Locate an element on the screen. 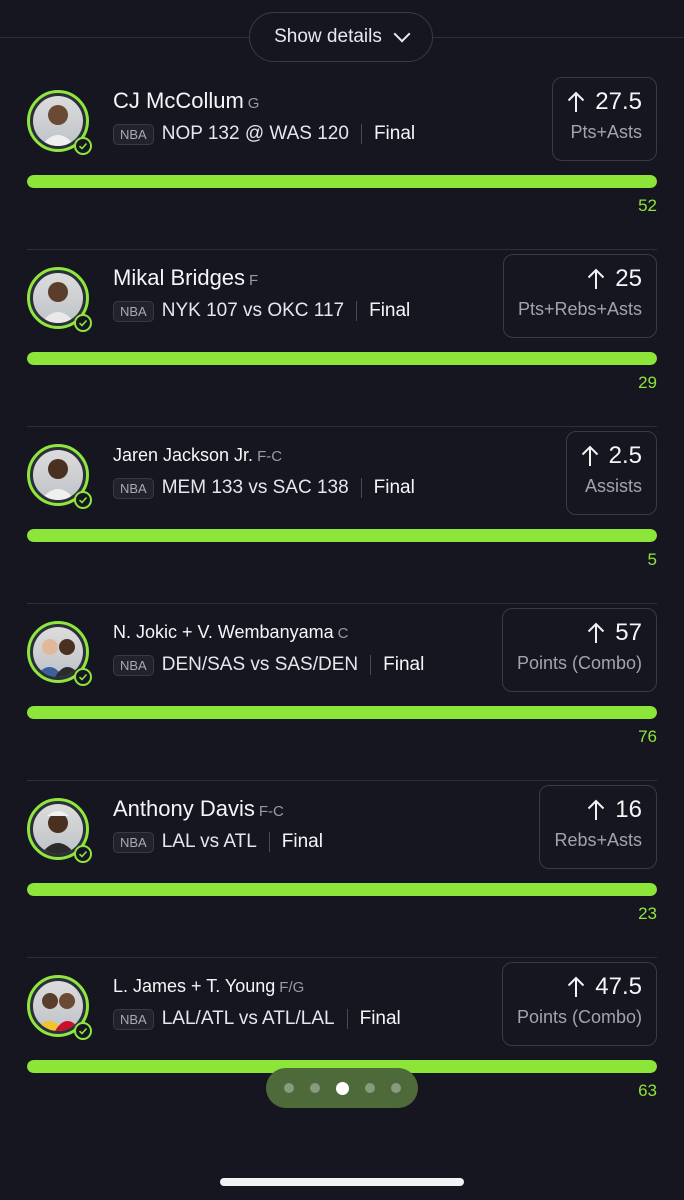  player-name: Anthony Davis F-C is located at coordinates (198, 808).